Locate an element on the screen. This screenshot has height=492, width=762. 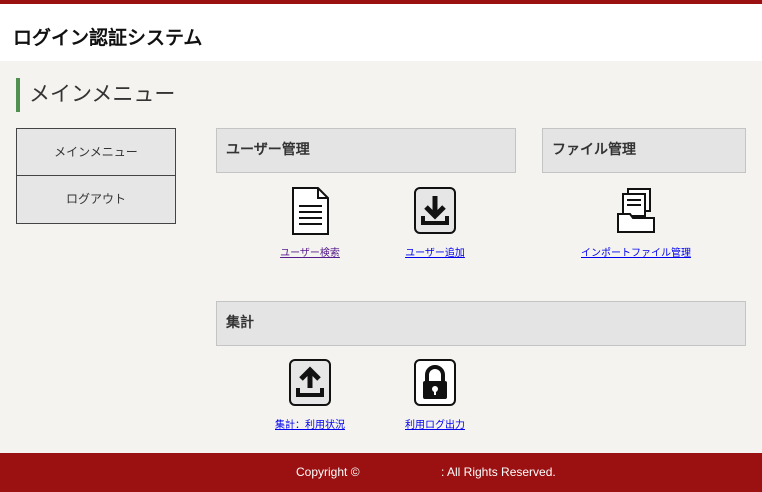
section-stats-header: 集計 is located at coordinates (481, 323).